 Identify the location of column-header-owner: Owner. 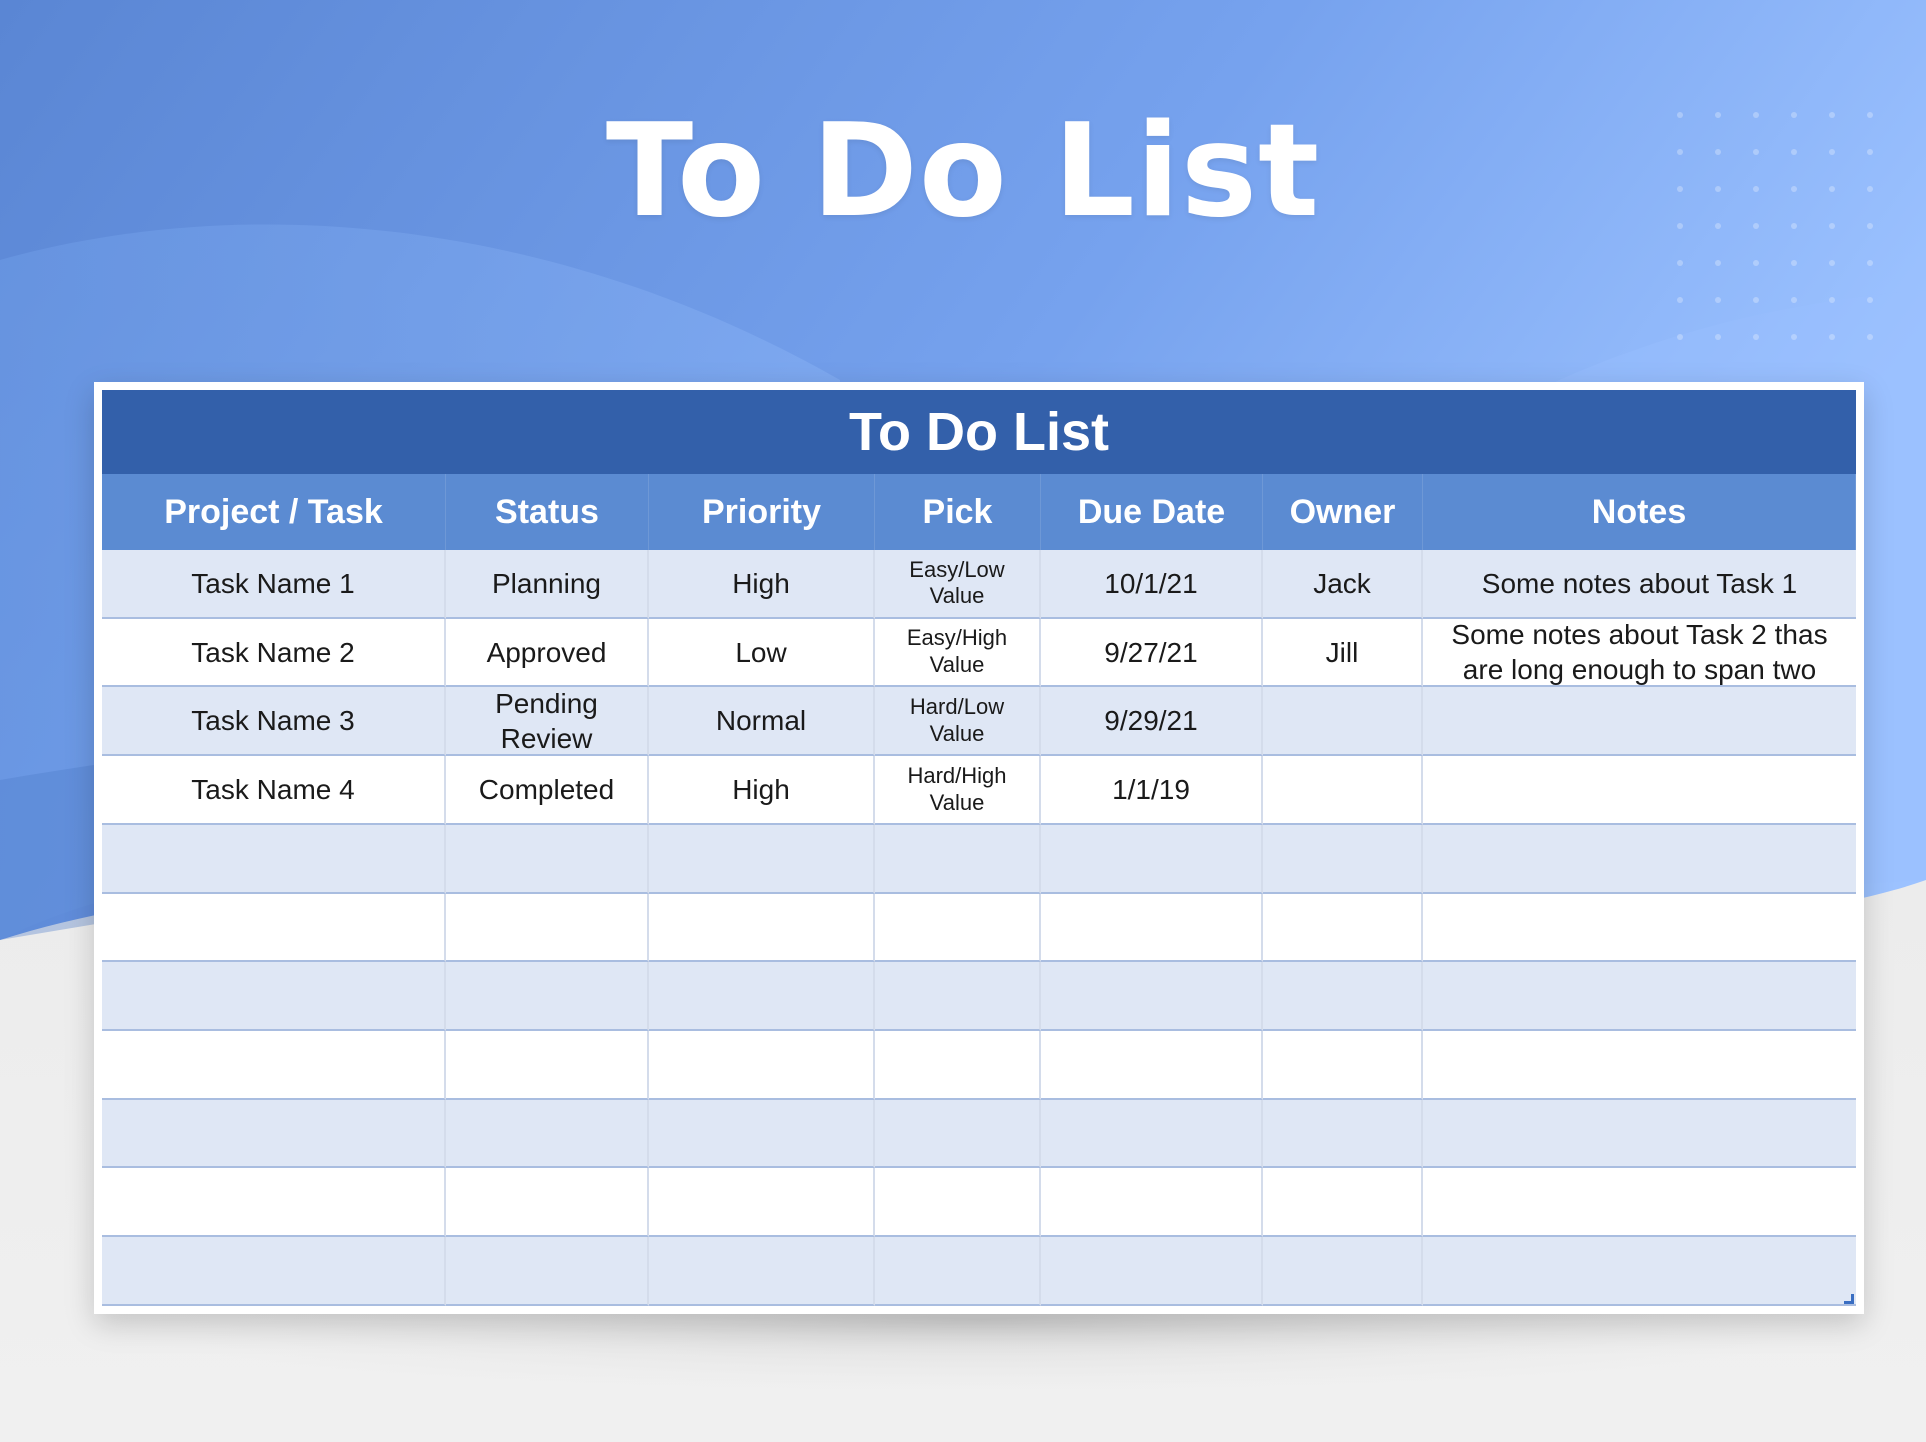
(1343, 512).